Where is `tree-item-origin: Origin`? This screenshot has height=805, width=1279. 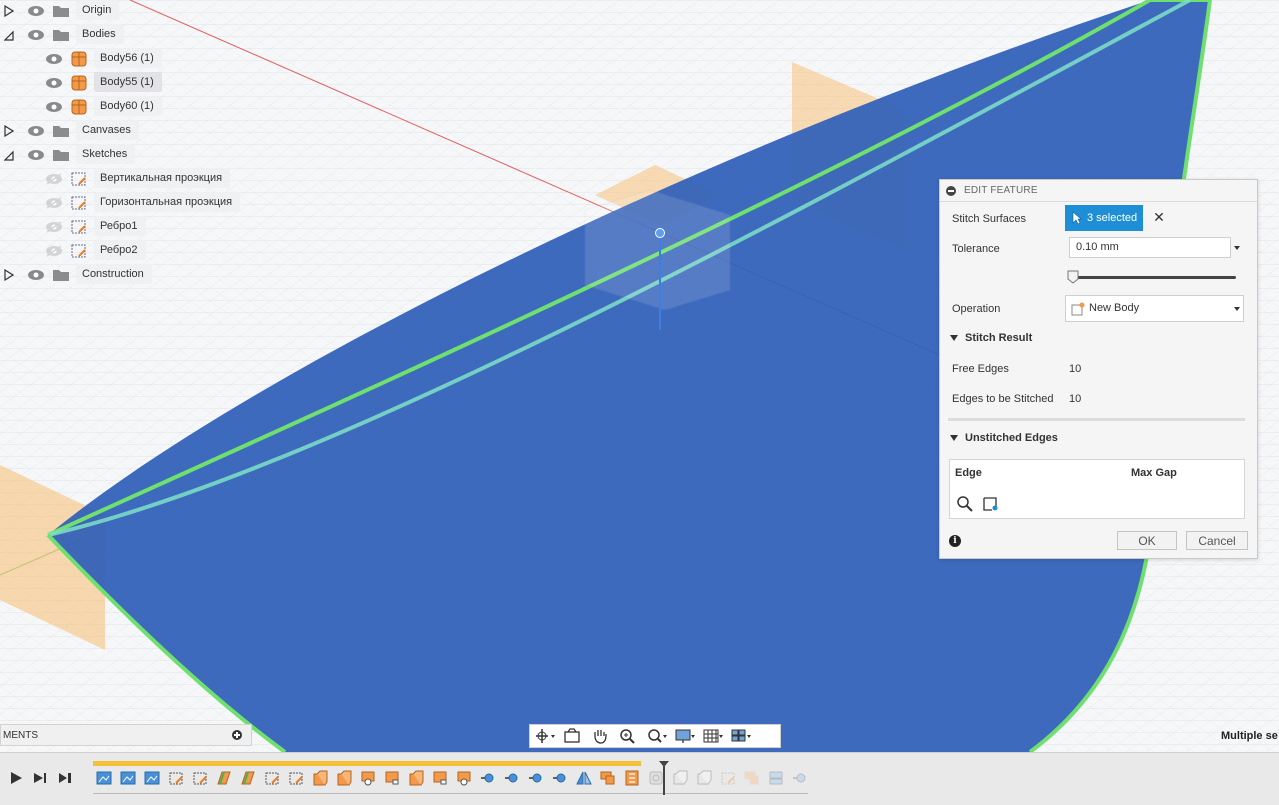
tree-item-origin: Origin is located at coordinates (125, 11).